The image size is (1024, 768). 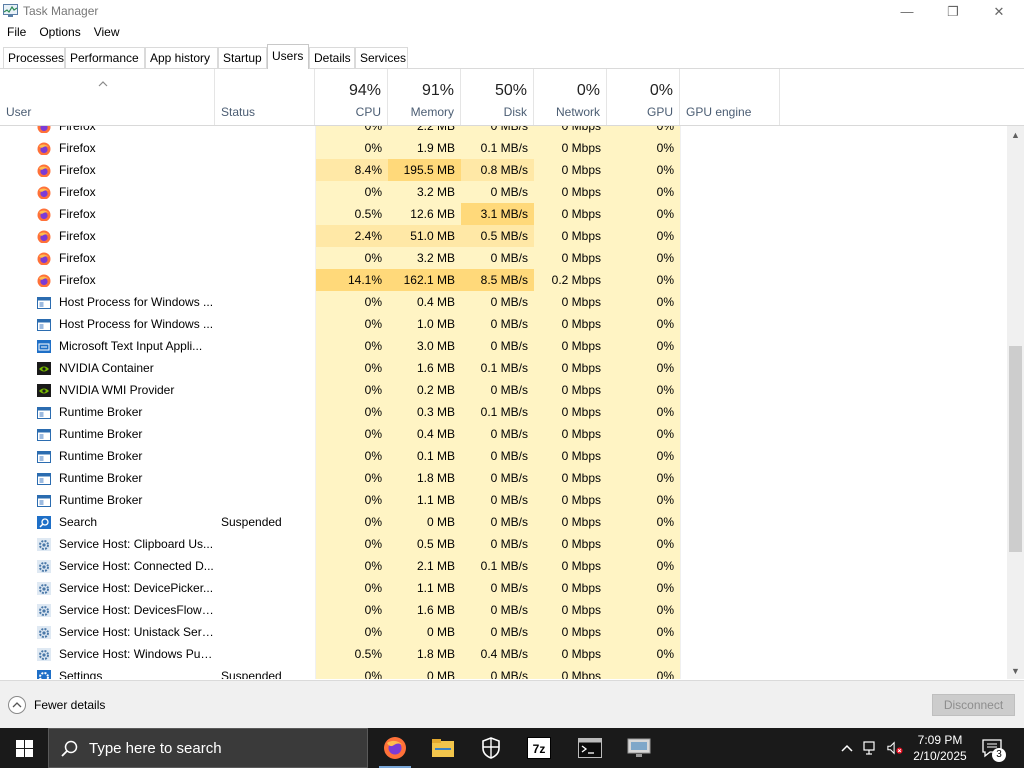 I want to click on column-cpu: 94% CPU, so click(x=351, y=97).